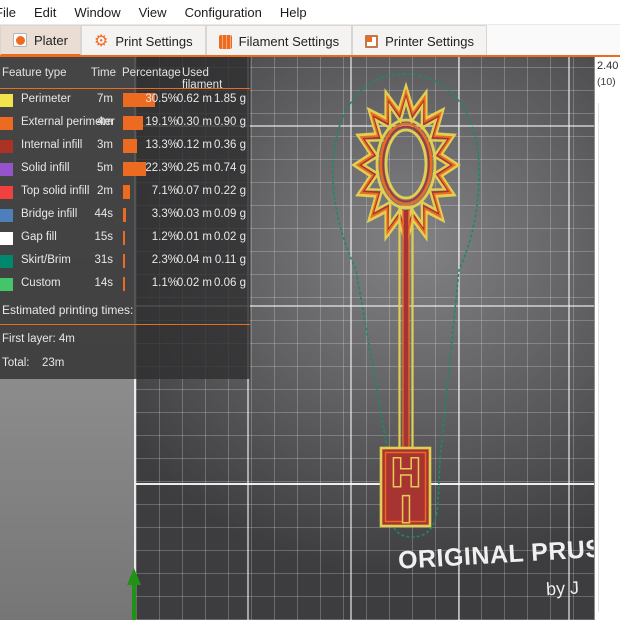  I want to click on filament-length: 0.62 m, so click(194, 99).